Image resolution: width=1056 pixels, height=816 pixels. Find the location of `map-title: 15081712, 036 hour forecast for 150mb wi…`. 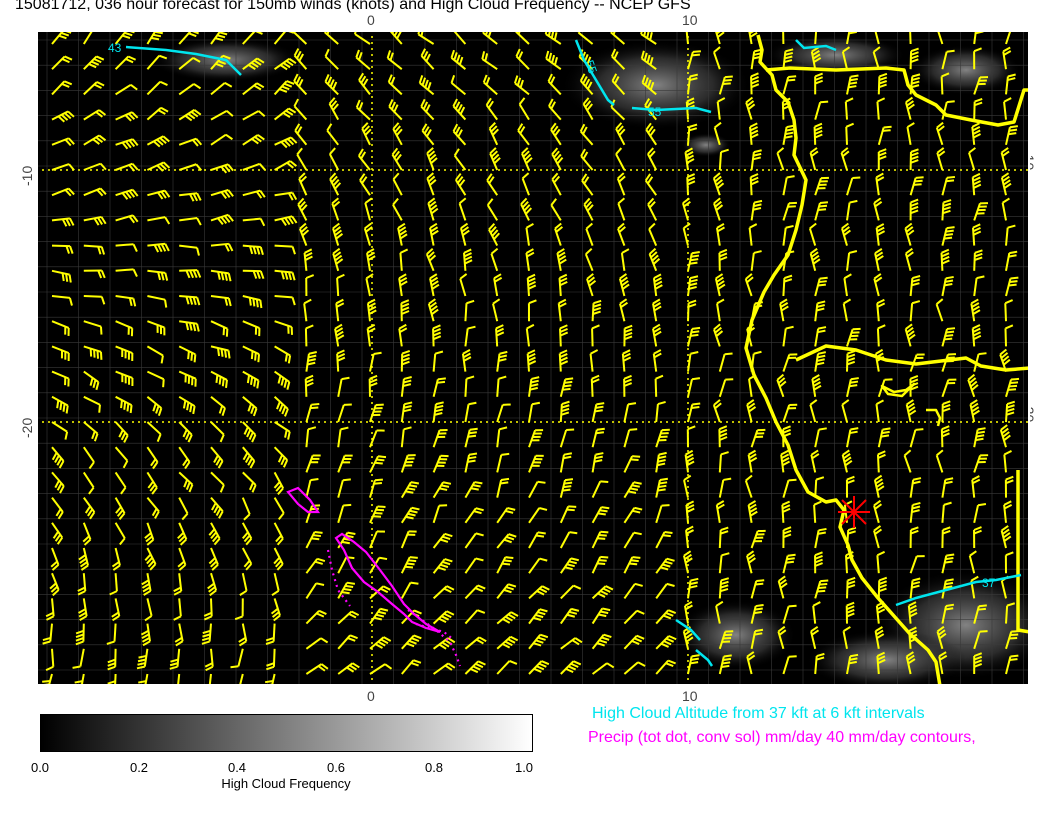

map-title: 15081712, 036 hour forecast for 150mb wi… is located at coordinates (353, 6).